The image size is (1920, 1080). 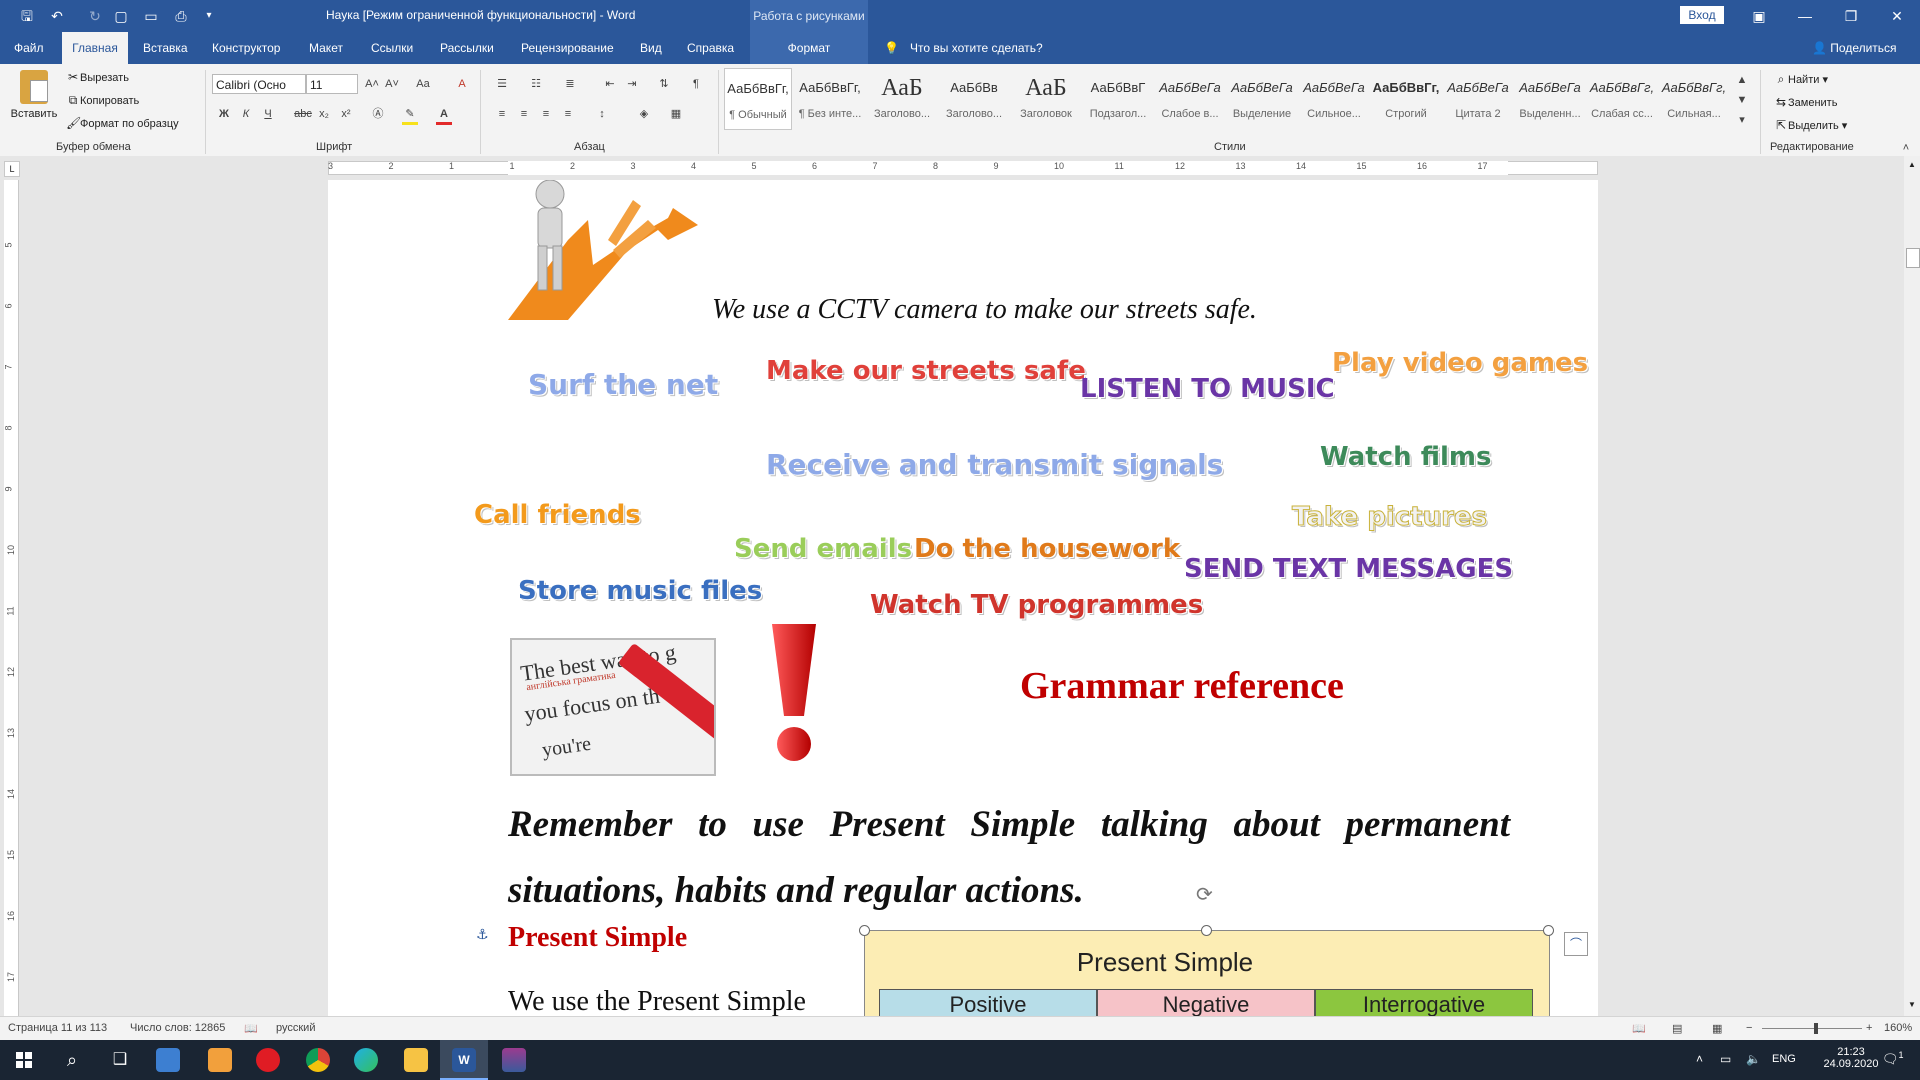 I want to click on shrink-font-button: A˅, so click(x=392, y=84).